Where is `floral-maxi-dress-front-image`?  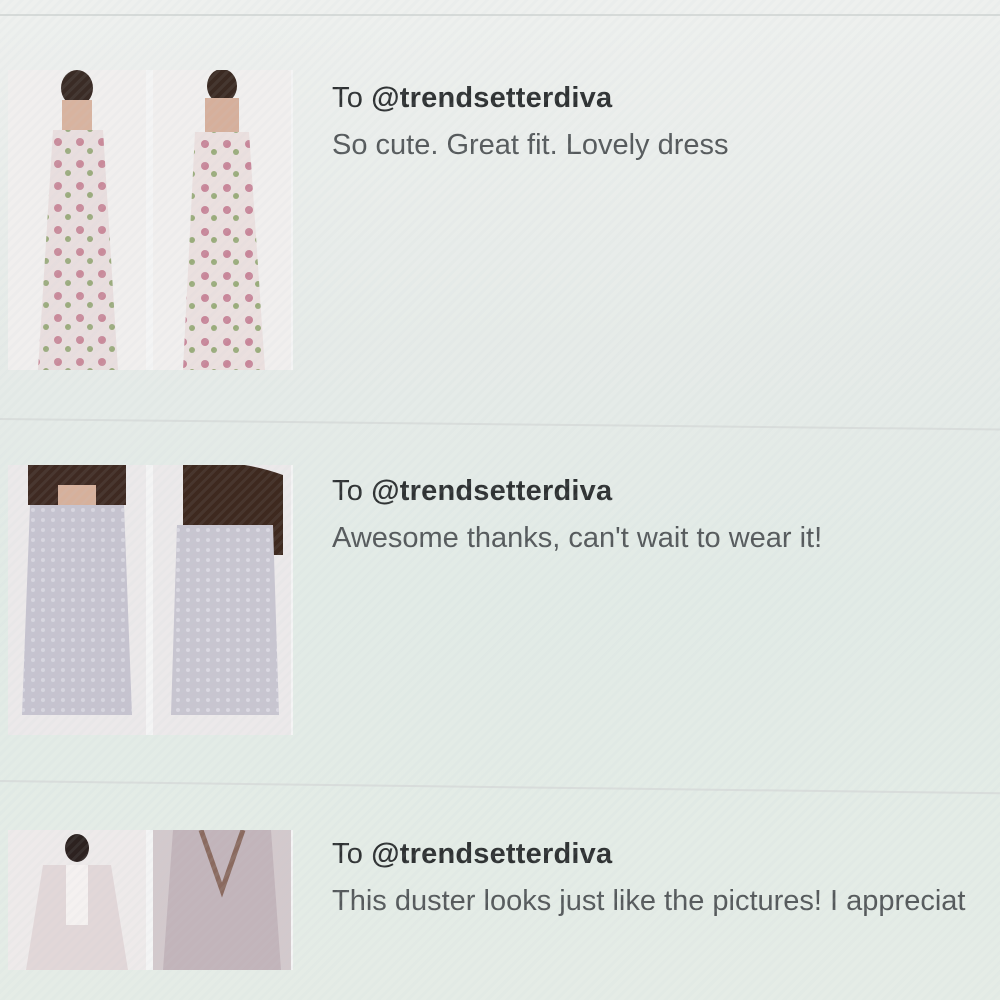 floral-maxi-dress-front-image is located at coordinates (77, 220).